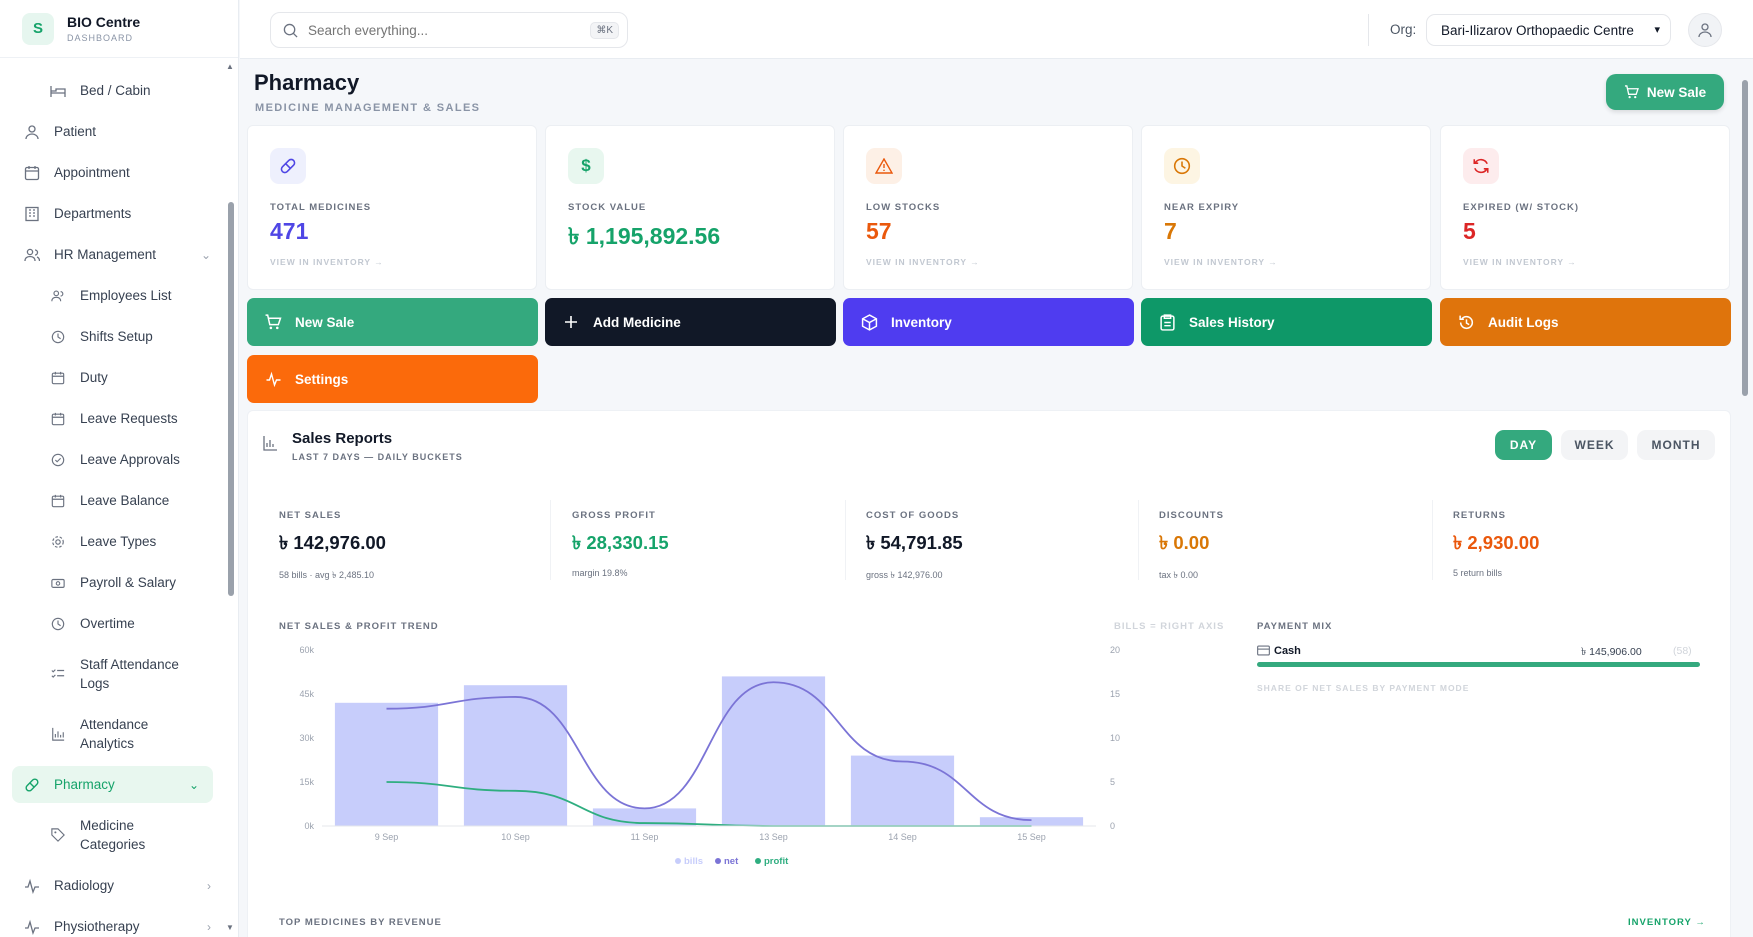 This screenshot has height=937, width=1753. Describe the element at coordinates (1523, 445) in the screenshot. I see `tab-day: DAY` at that location.